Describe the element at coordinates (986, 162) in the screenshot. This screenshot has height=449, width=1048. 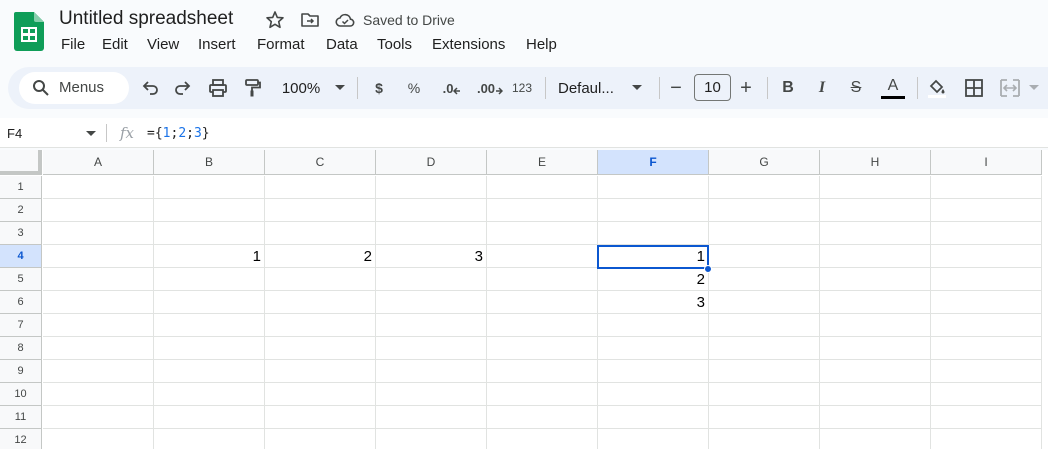
I see `column-header-i: I` at that location.